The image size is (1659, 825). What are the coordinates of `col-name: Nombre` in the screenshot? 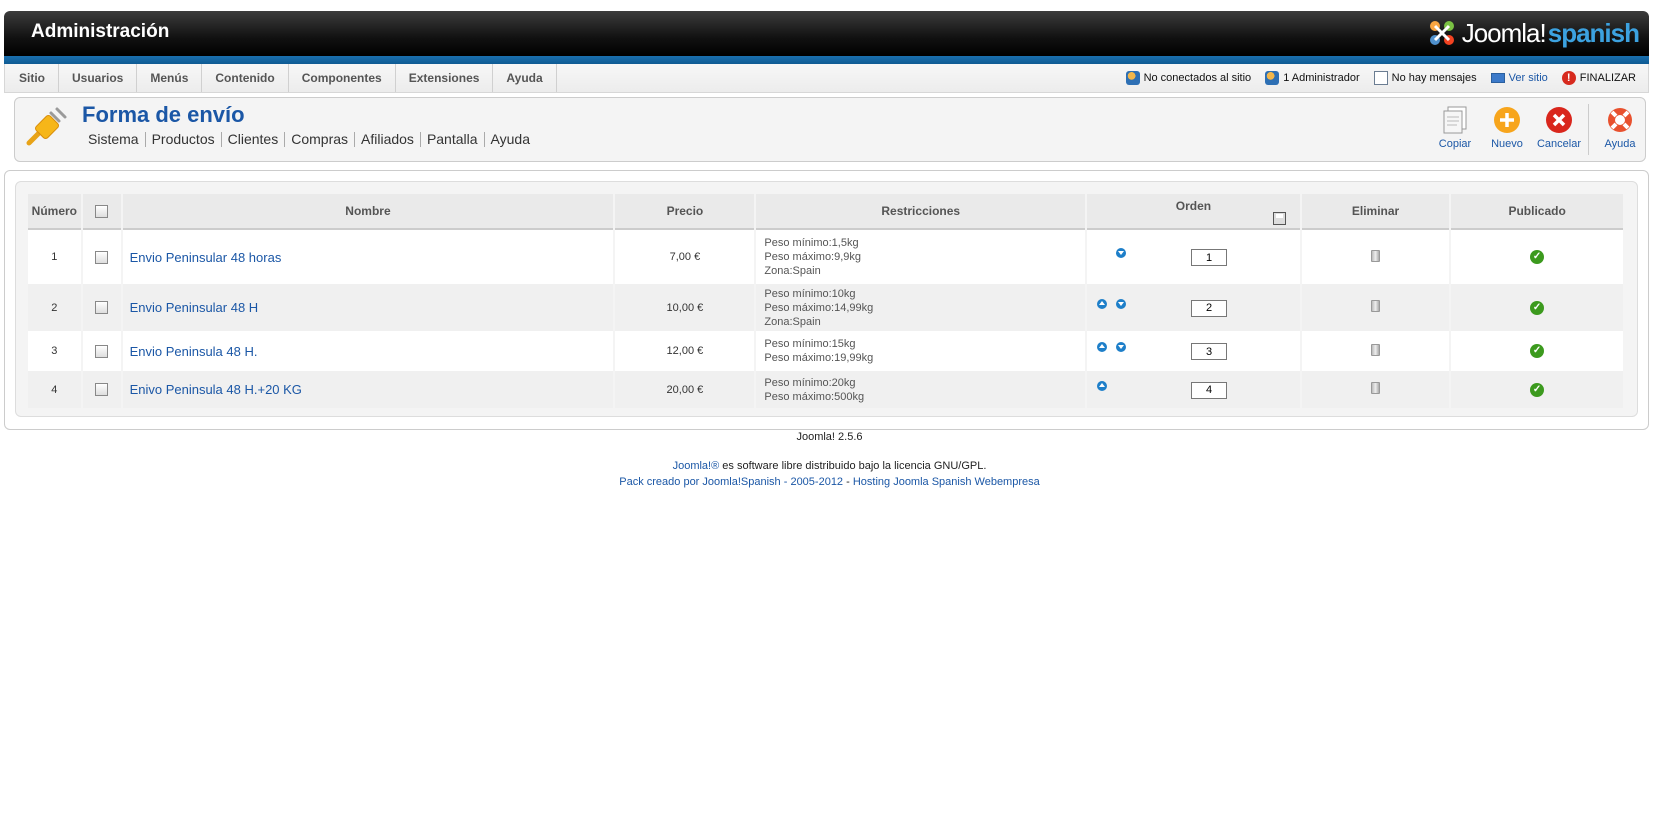 It's located at (368, 212).